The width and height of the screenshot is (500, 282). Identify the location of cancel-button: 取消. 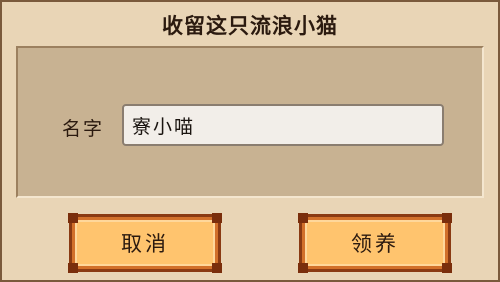
(145, 243).